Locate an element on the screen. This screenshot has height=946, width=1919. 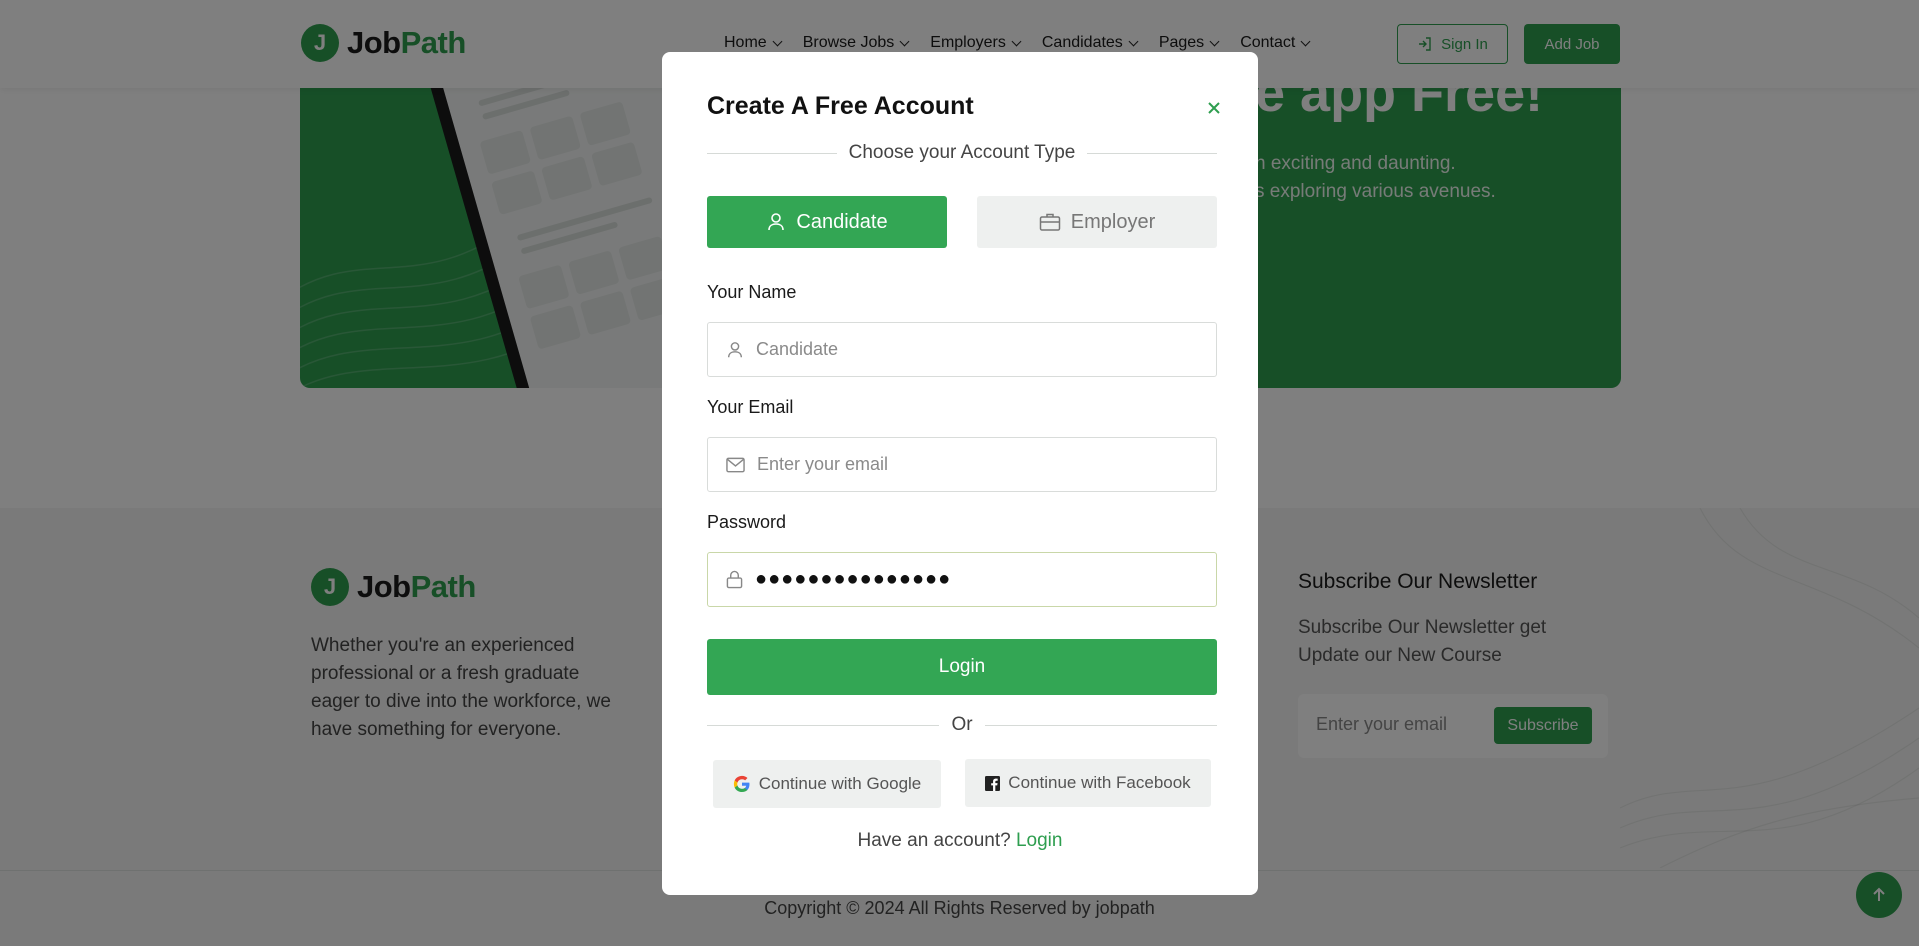
briefcase-icon is located at coordinates (1049, 222).